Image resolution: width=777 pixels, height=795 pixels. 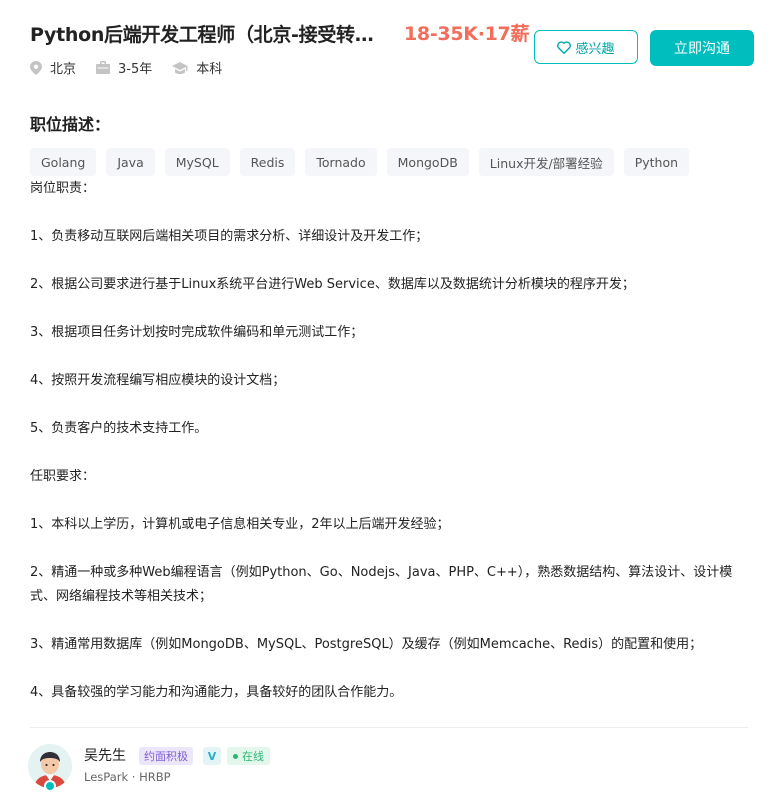 I want to click on meta-degree: 本科, so click(x=197, y=67).